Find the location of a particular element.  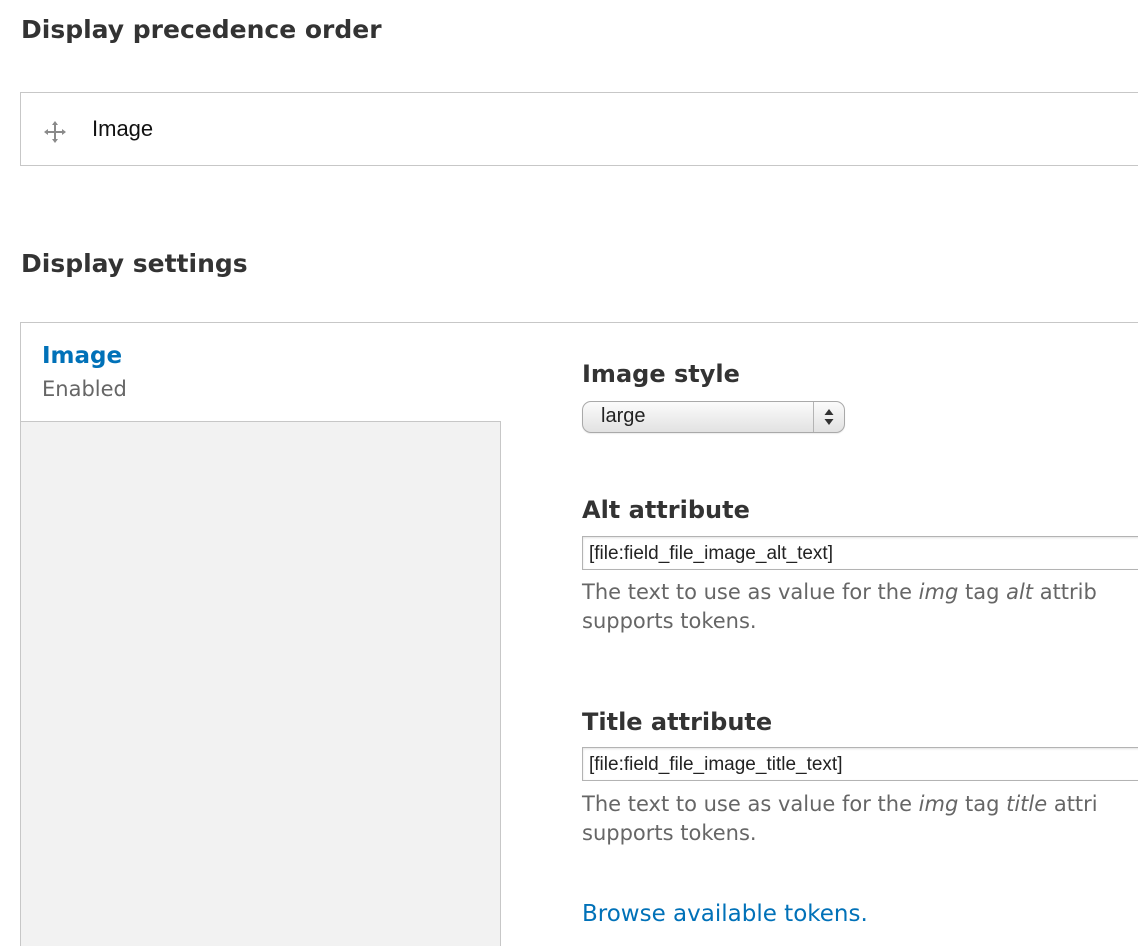

alt-attribute-input is located at coordinates (860, 553).